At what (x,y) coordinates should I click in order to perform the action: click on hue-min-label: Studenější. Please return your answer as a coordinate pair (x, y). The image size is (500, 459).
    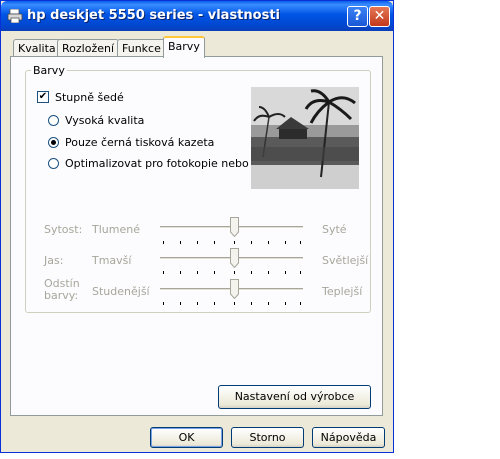
    Looking at the image, I should click on (121, 291).